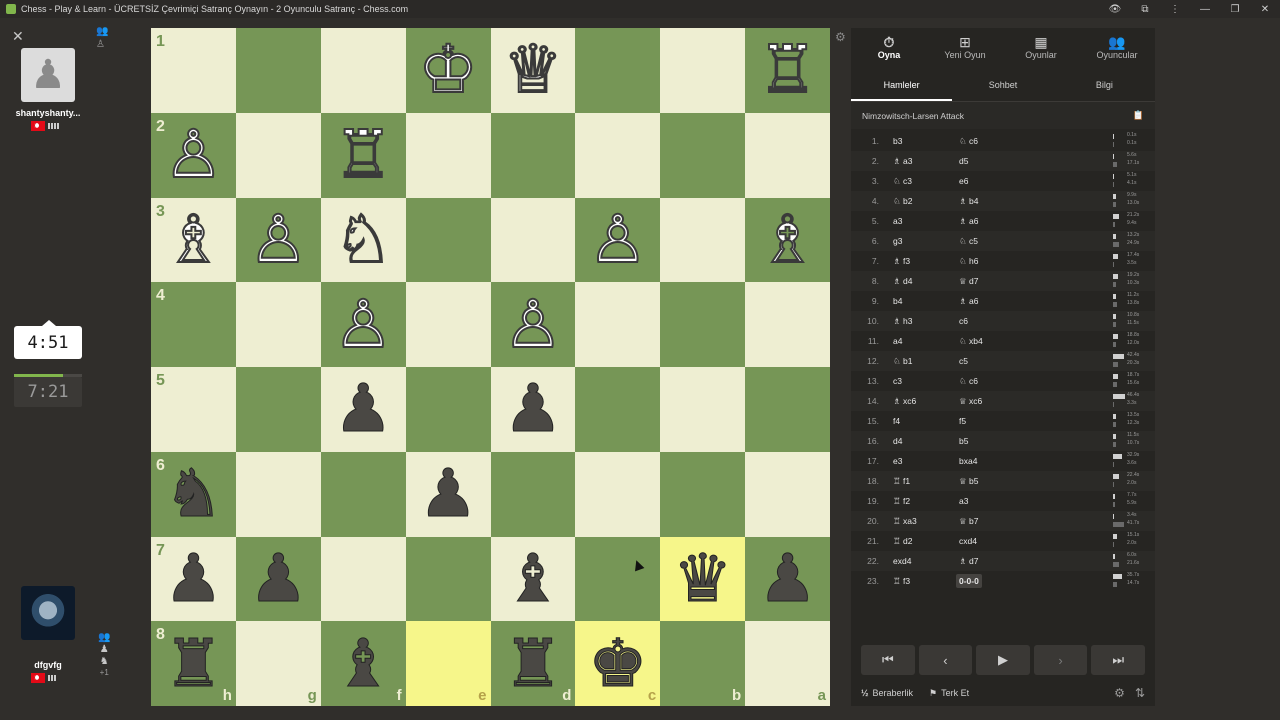 Image resolution: width=1280 pixels, height=720 pixels. What do you see at coordinates (1235, 9) in the screenshot?
I see `maximize-button: ❐` at bounding box center [1235, 9].